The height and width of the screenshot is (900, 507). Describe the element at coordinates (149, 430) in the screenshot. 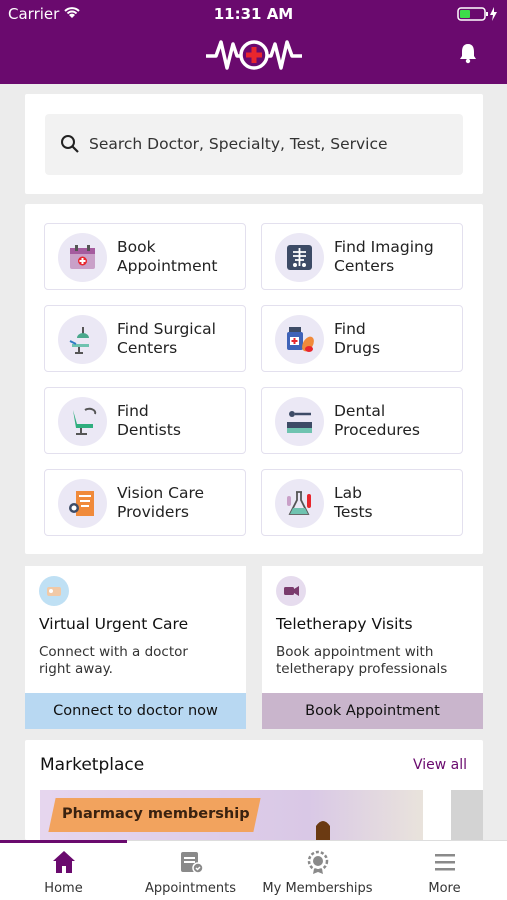

I see `service-label-l2: Dentists` at that location.